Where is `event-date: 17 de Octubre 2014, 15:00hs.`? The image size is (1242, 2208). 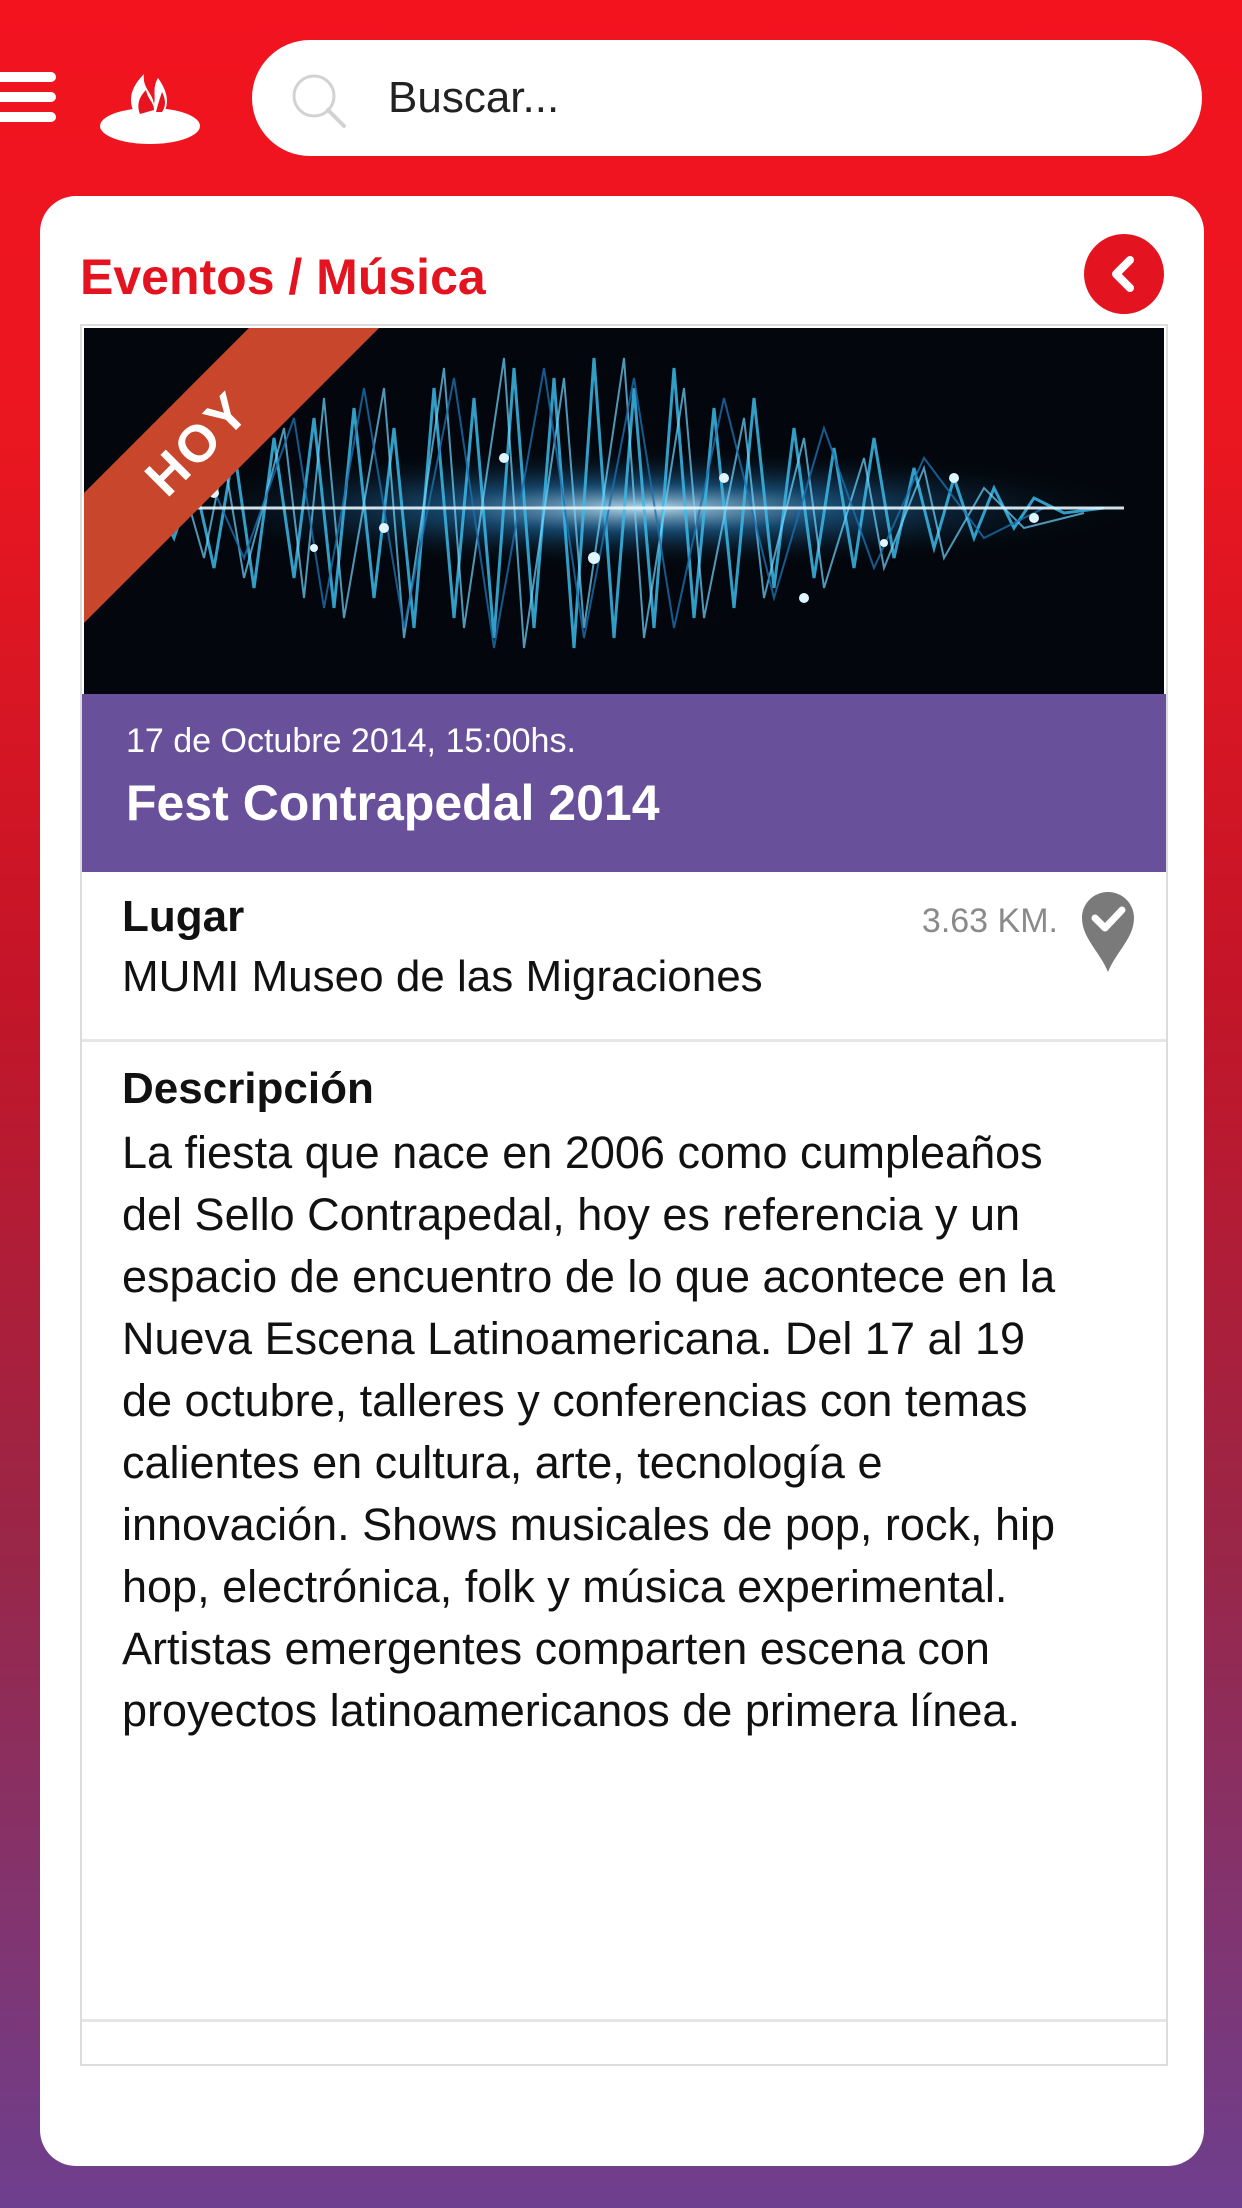 event-date: 17 de Octubre 2014, 15:00hs. is located at coordinates (351, 741).